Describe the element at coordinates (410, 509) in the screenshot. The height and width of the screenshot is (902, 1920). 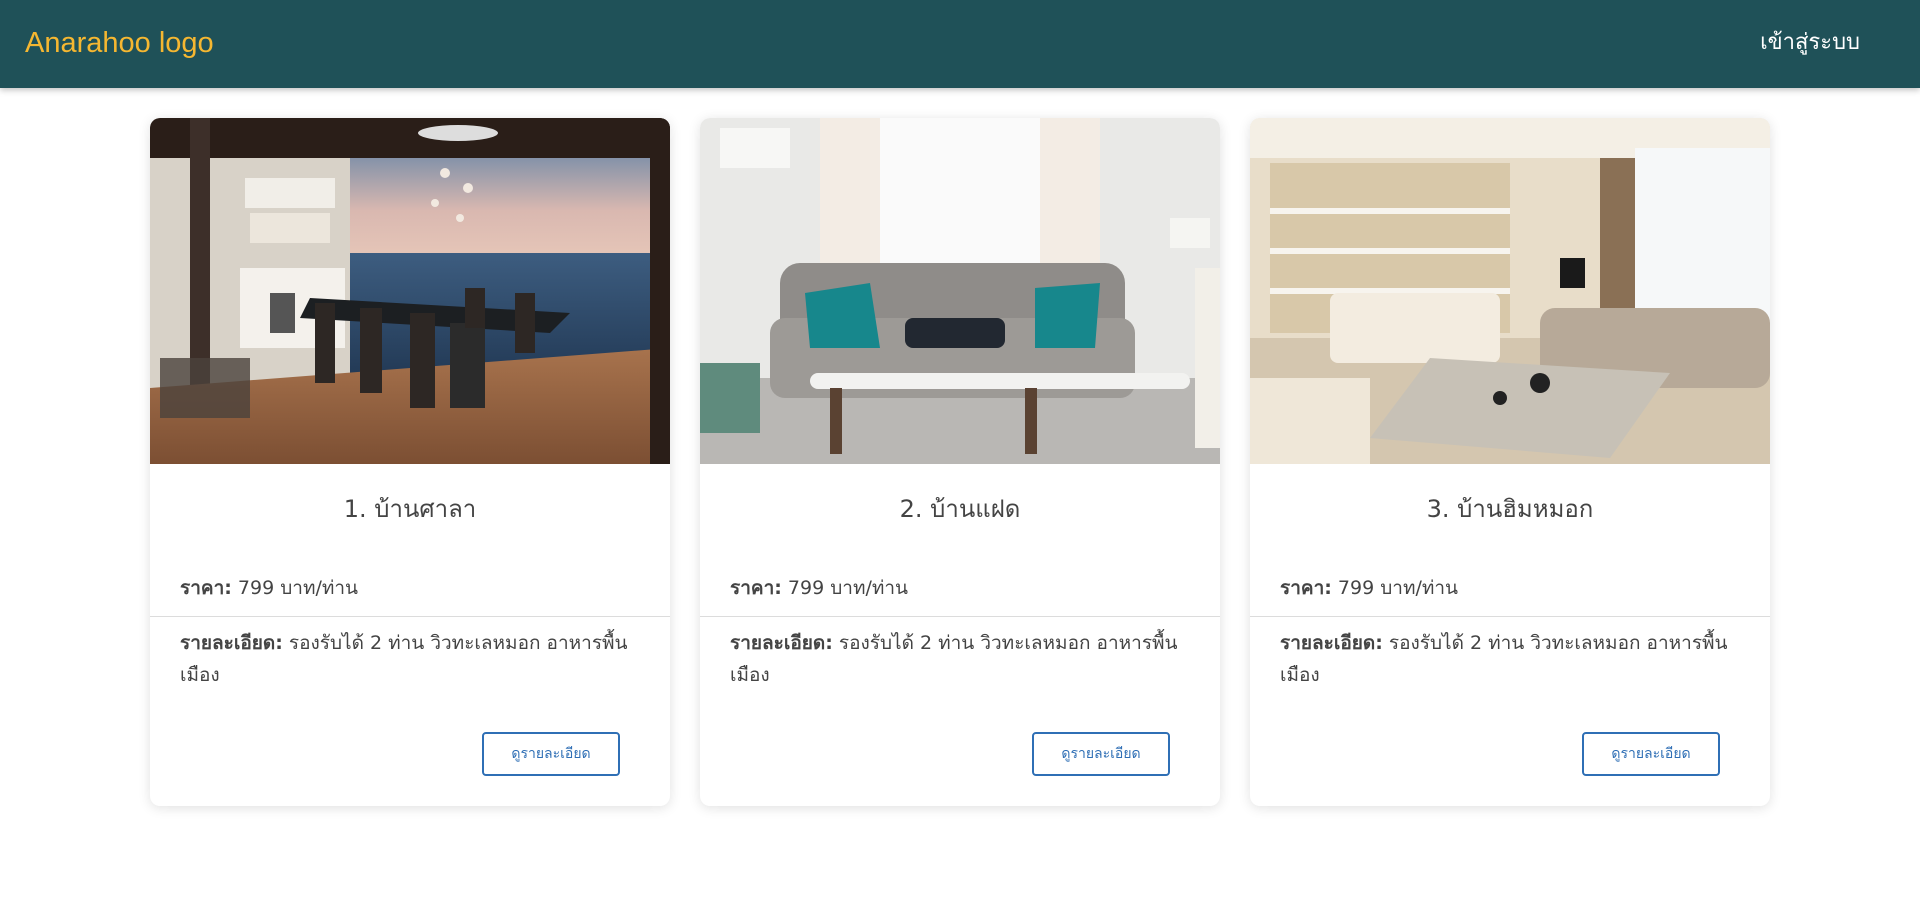
I see `card-title: 1. บ้านศาลา` at that location.